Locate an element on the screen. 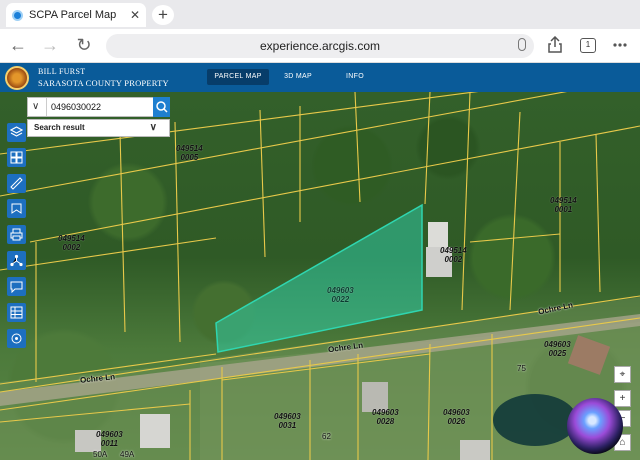  layers-button is located at coordinates (16, 132).